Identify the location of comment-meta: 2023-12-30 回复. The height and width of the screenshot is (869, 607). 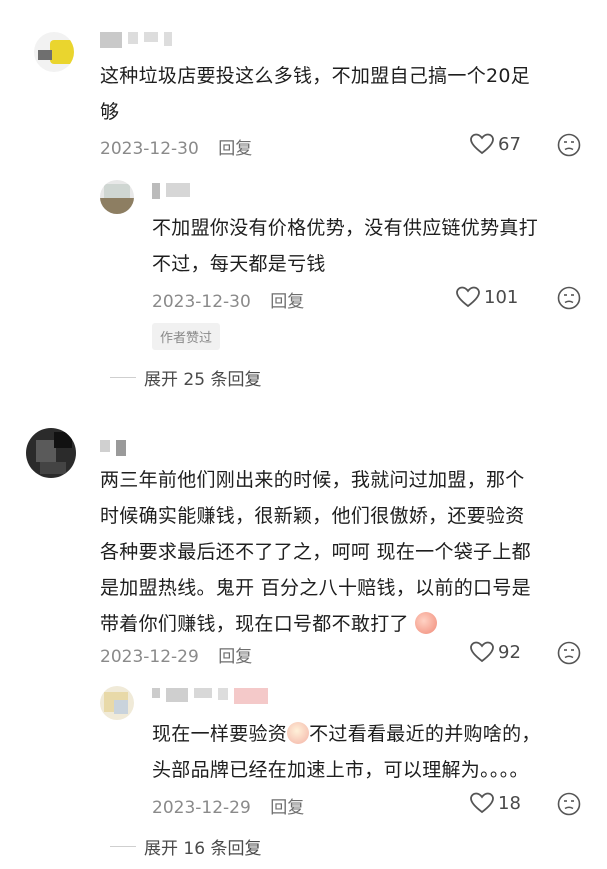
(176, 146).